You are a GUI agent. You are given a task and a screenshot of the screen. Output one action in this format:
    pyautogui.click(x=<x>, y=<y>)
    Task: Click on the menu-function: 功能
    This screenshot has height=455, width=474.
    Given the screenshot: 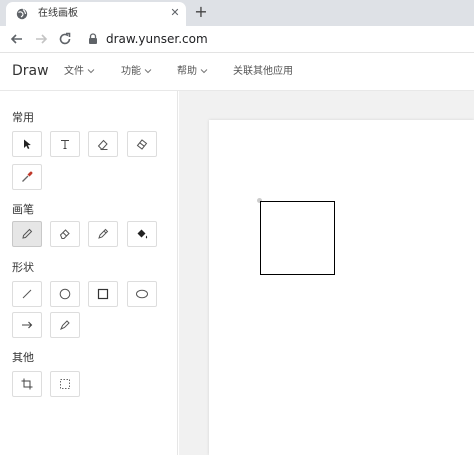 What is the action you would take?
    pyautogui.click(x=136, y=72)
    